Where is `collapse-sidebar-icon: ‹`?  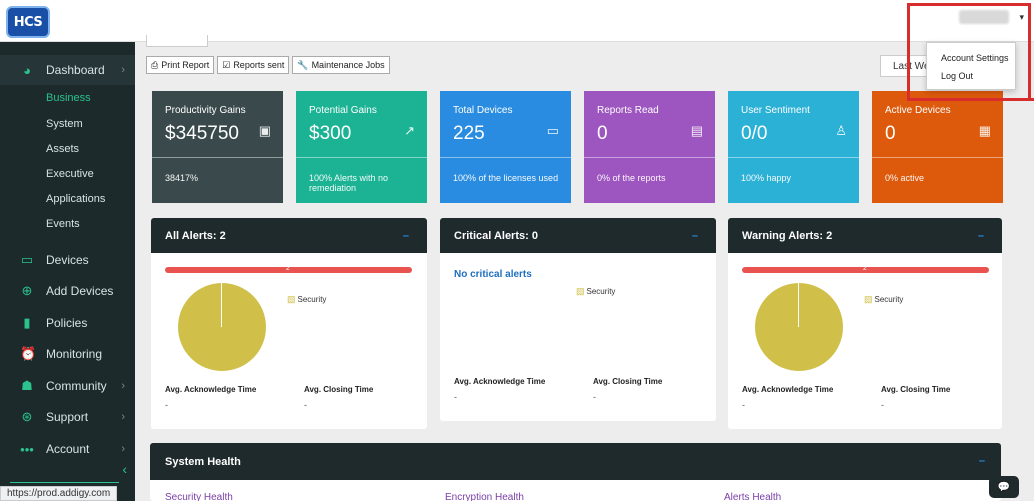
collapse-sidebar-icon: ‹ is located at coordinates (124, 469).